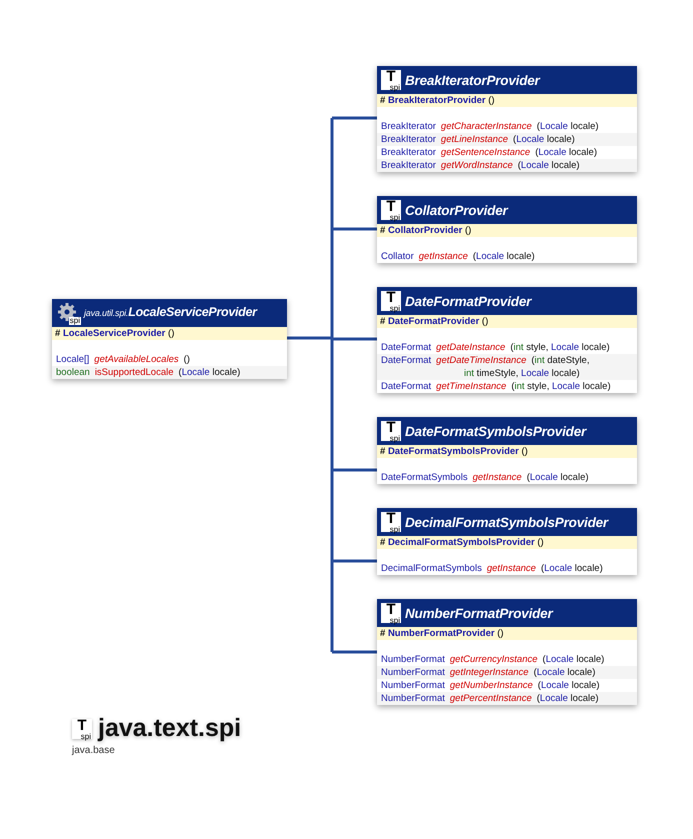 The width and height of the screenshot is (693, 839). What do you see at coordinates (507, 698) in the screenshot?
I see `method-signature: NumberFormat getPercentInstance (Locale locale)` at bounding box center [507, 698].